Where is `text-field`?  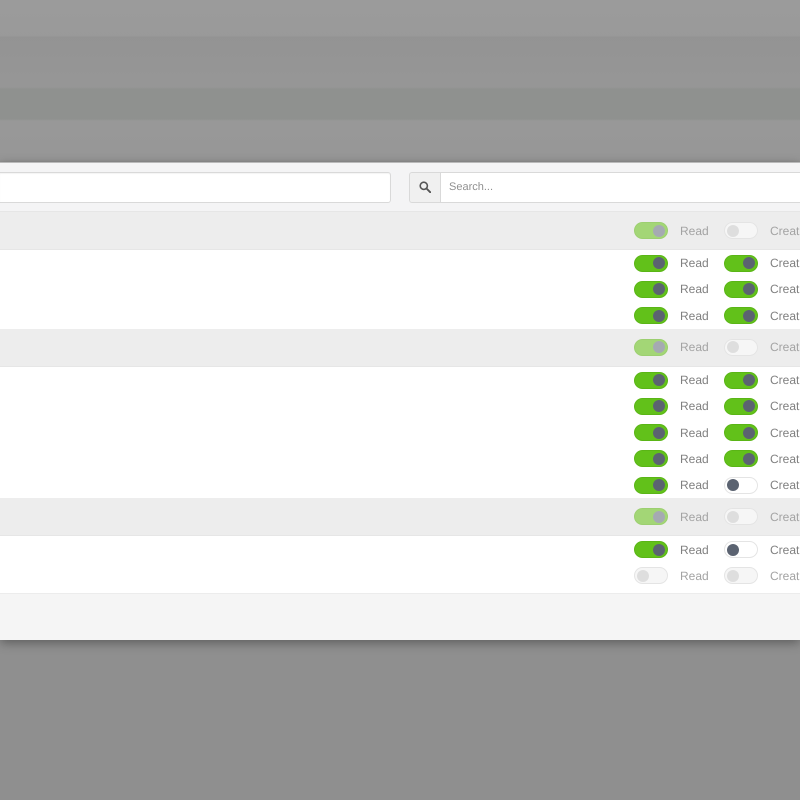
text-field is located at coordinates (195, 187).